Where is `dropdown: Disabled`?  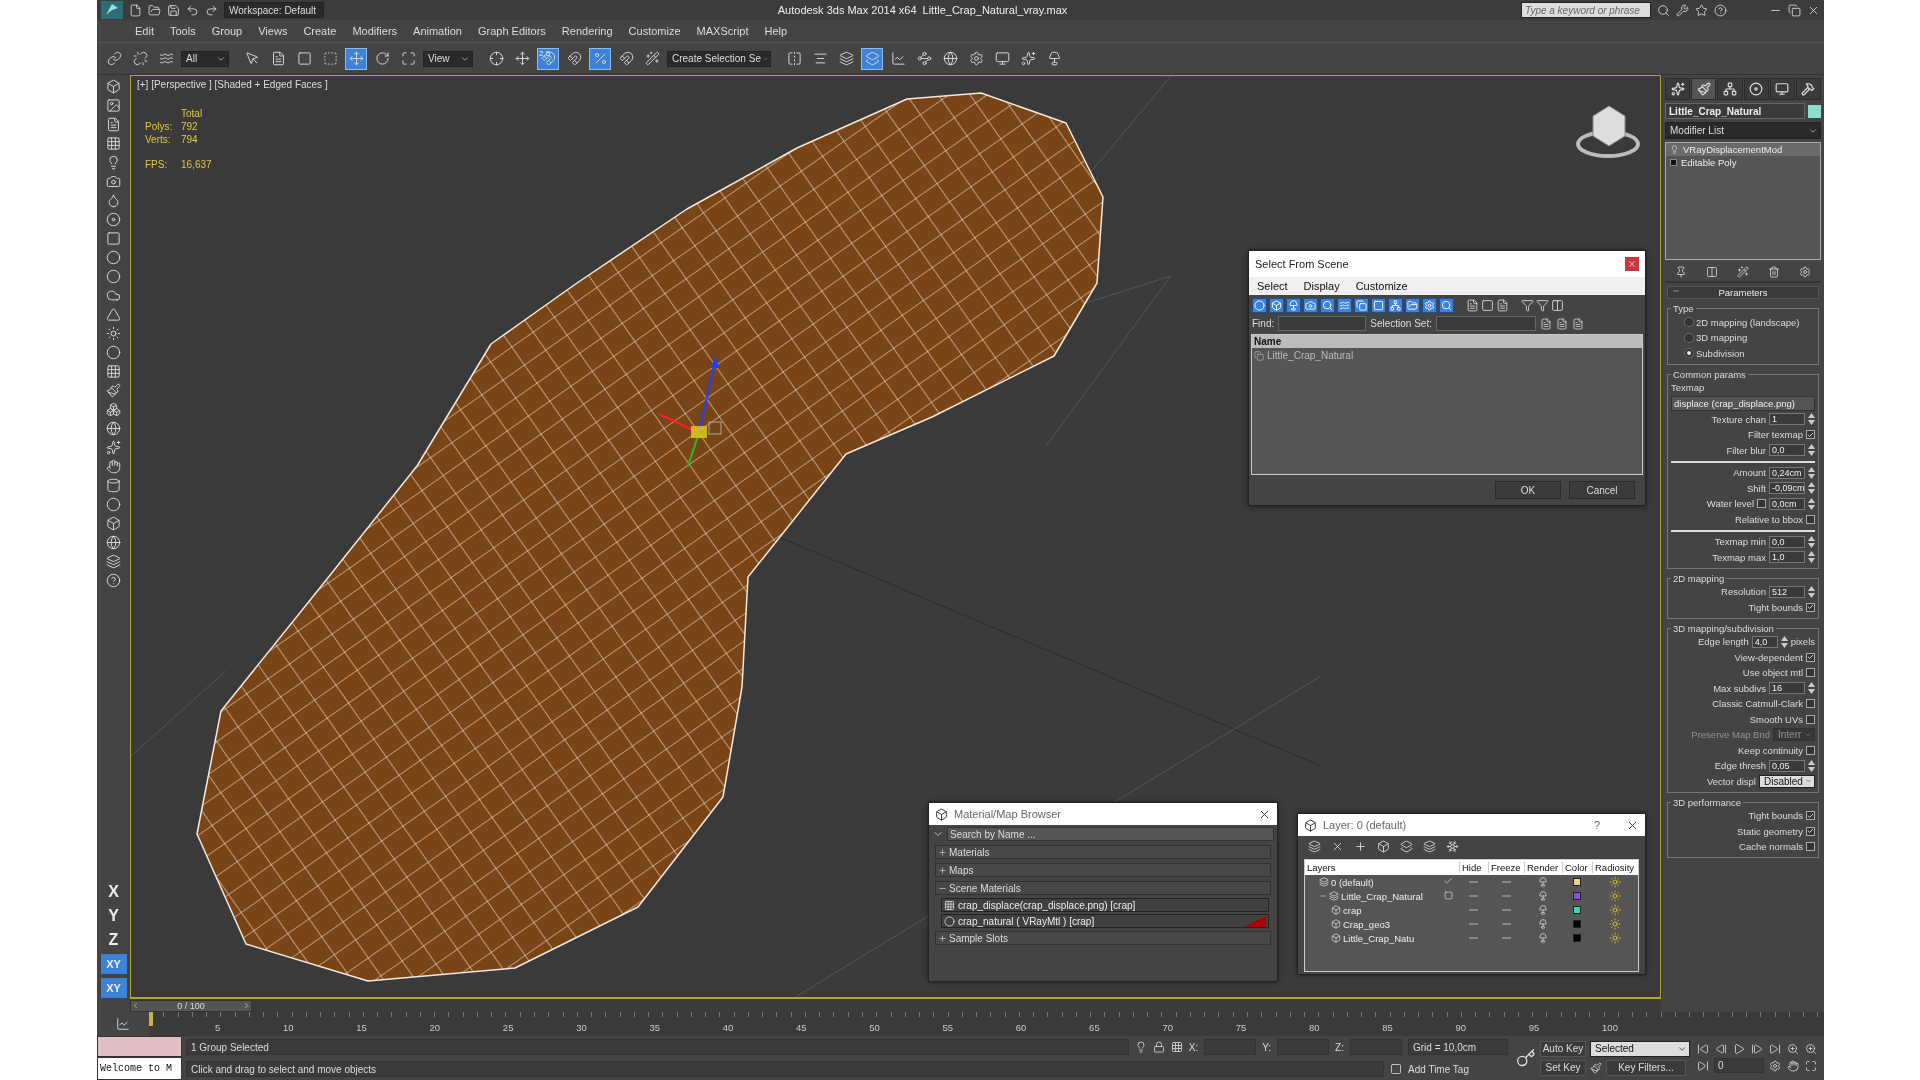 dropdown: Disabled is located at coordinates (1787, 781).